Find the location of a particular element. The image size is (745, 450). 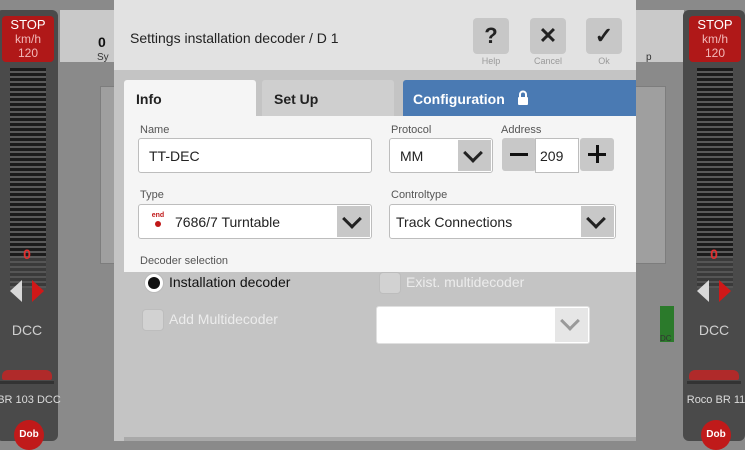

address-value: 209 is located at coordinates (552, 156).